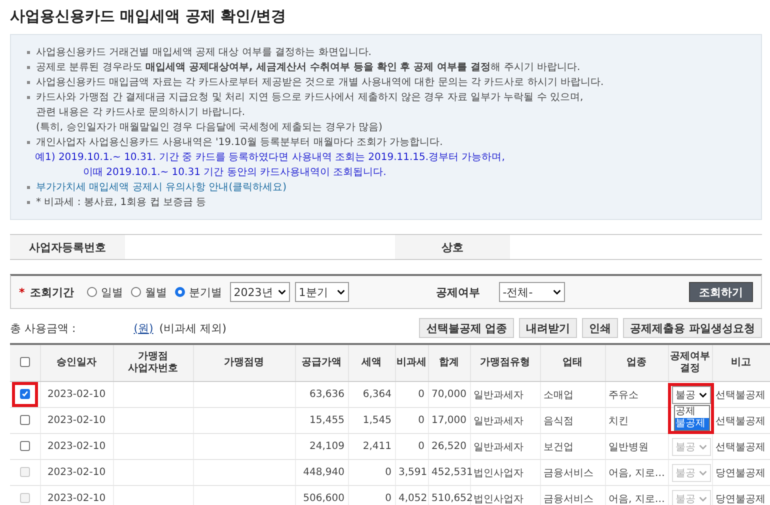 The image size is (770, 505). I want to click on notice-text: 공제로 분류된 경우라도 매입세액 공제대상여부, 세금계산서 수취여부 등을 확인 후 공제 여부를 결정해 주시기 바랍니다., so click(308, 68).